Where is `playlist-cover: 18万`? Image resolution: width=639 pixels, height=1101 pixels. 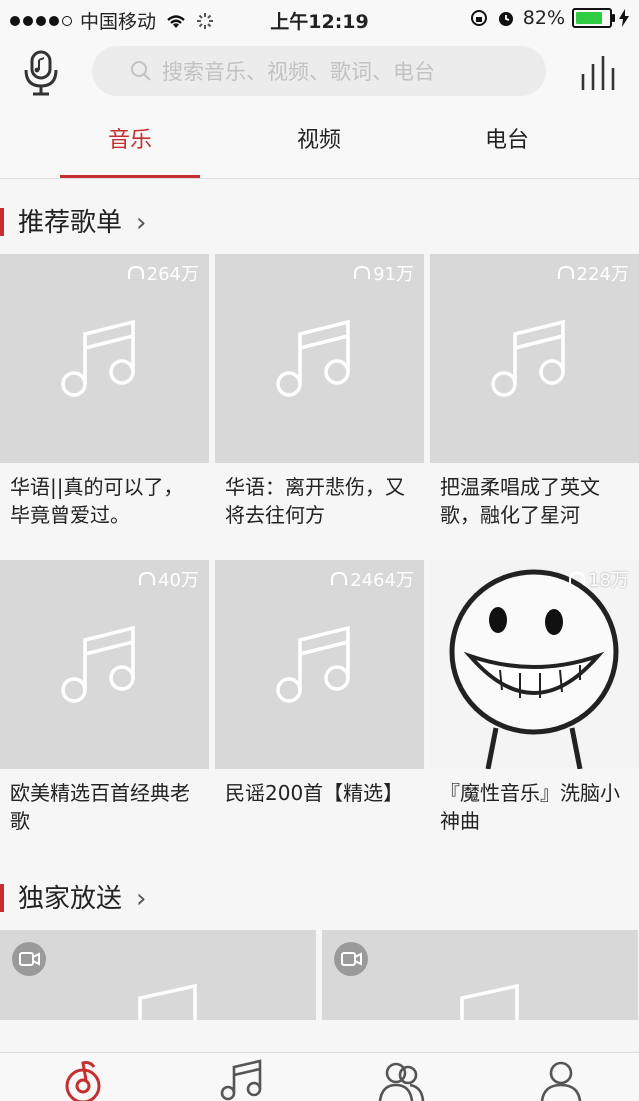 playlist-cover: 18万 is located at coordinates (534, 664).